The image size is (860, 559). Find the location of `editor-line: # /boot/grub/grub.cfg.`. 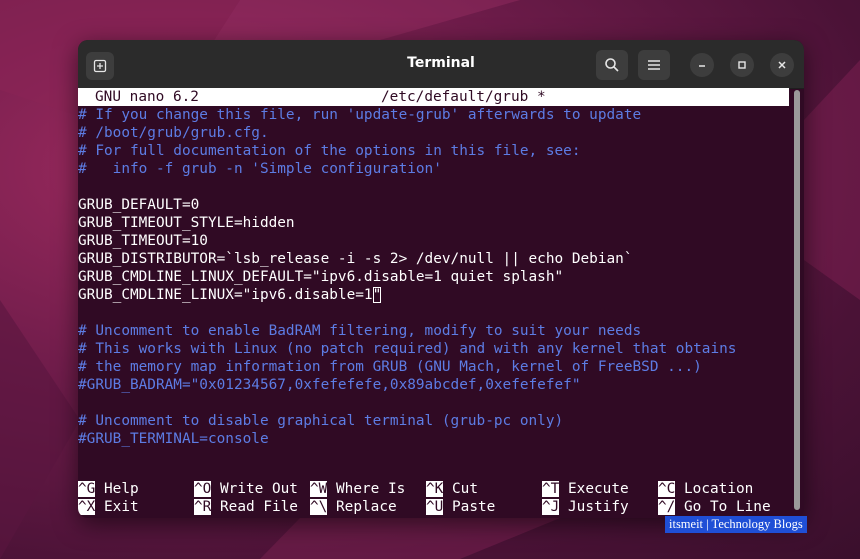

editor-line: # /boot/grub/grub.cfg. is located at coordinates (173, 133).